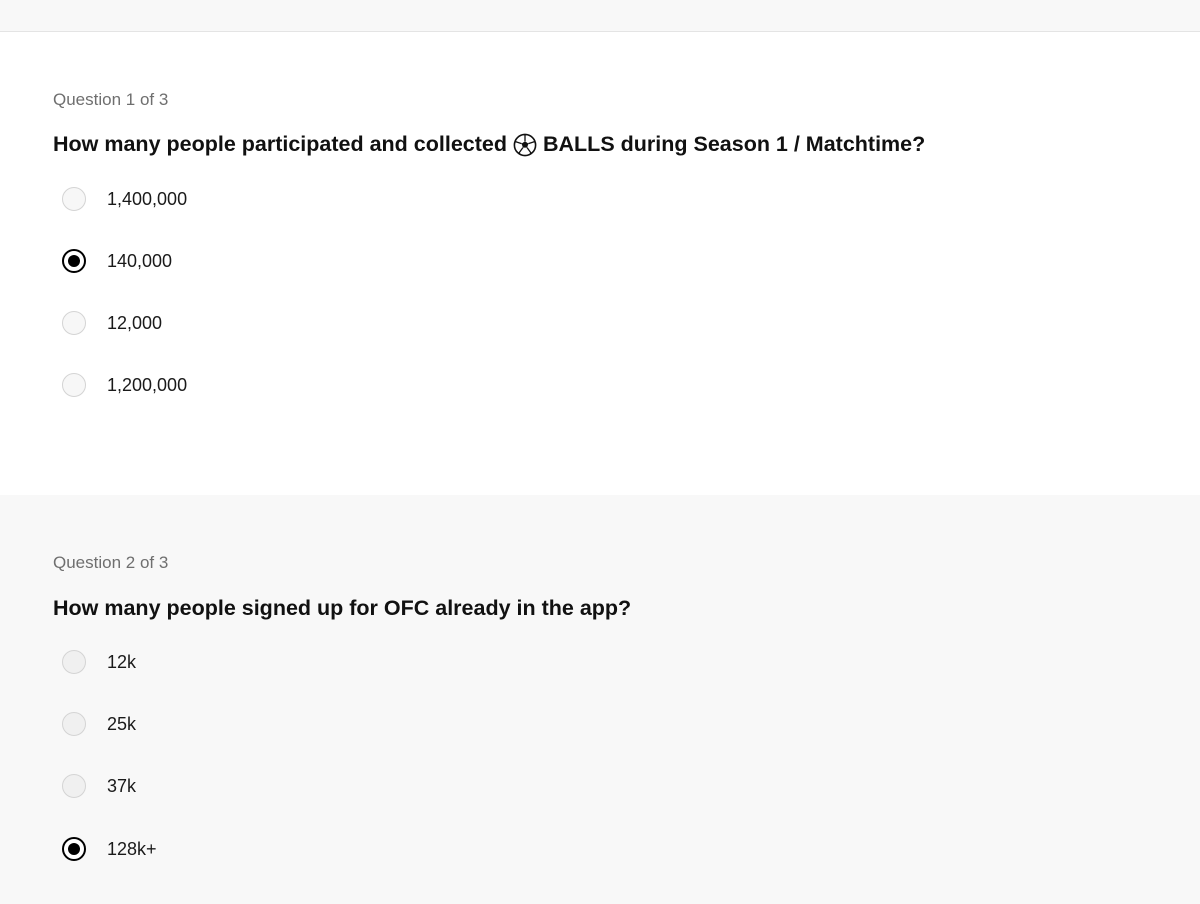 The height and width of the screenshot is (904, 1200). I want to click on answer-option-label: 140,000, so click(140, 260).